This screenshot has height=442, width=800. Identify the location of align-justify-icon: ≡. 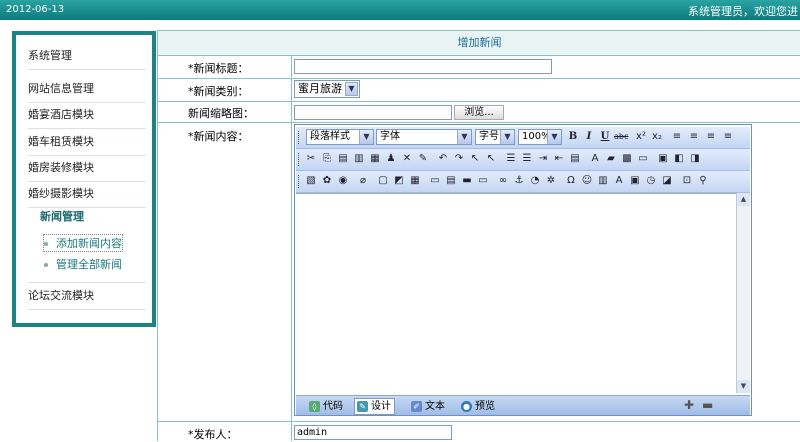
(728, 137).